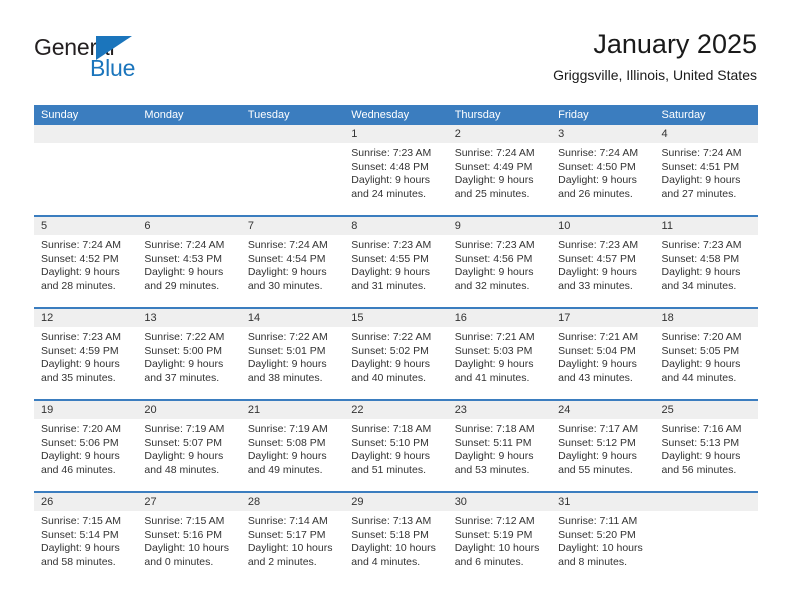 Image resolution: width=792 pixels, height=612 pixels. I want to click on sunrise-text: Sunrise: 7:15 AM, so click(184, 521).